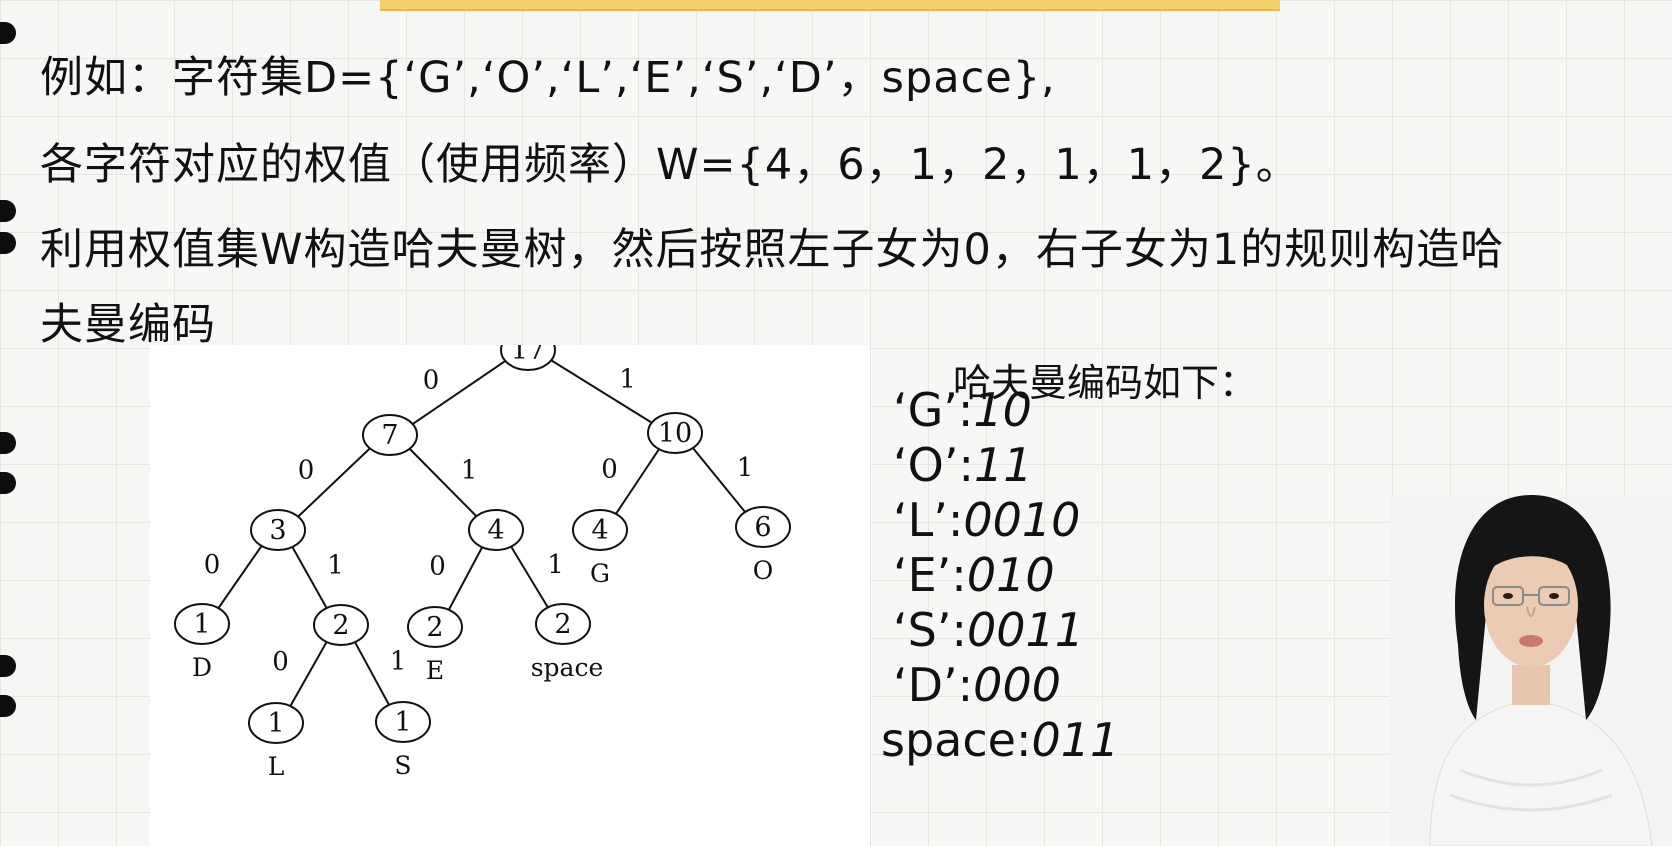 Image resolution: width=1672 pixels, height=846 pixels. What do you see at coordinates (1017, 685) in the screenshot?
I see `code-bits: 000` at bounding box center [1017, 685].